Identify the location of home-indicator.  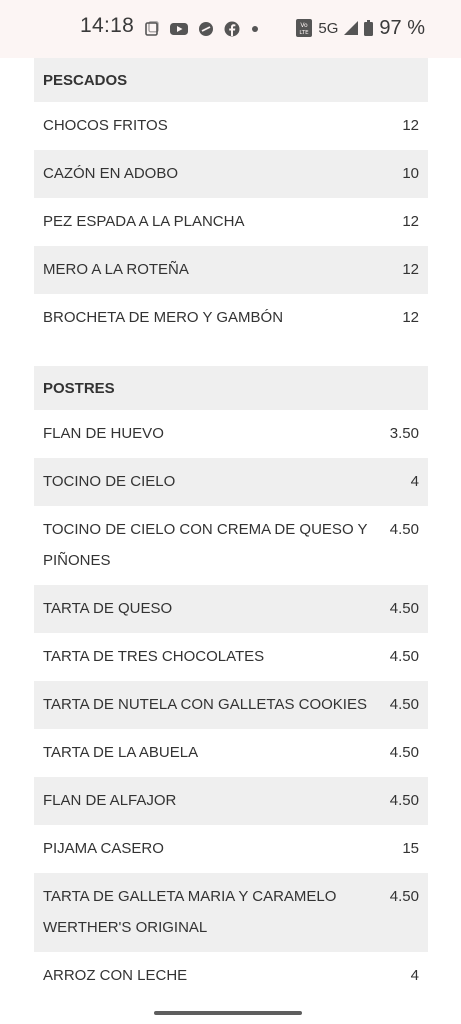
(228, 1013).